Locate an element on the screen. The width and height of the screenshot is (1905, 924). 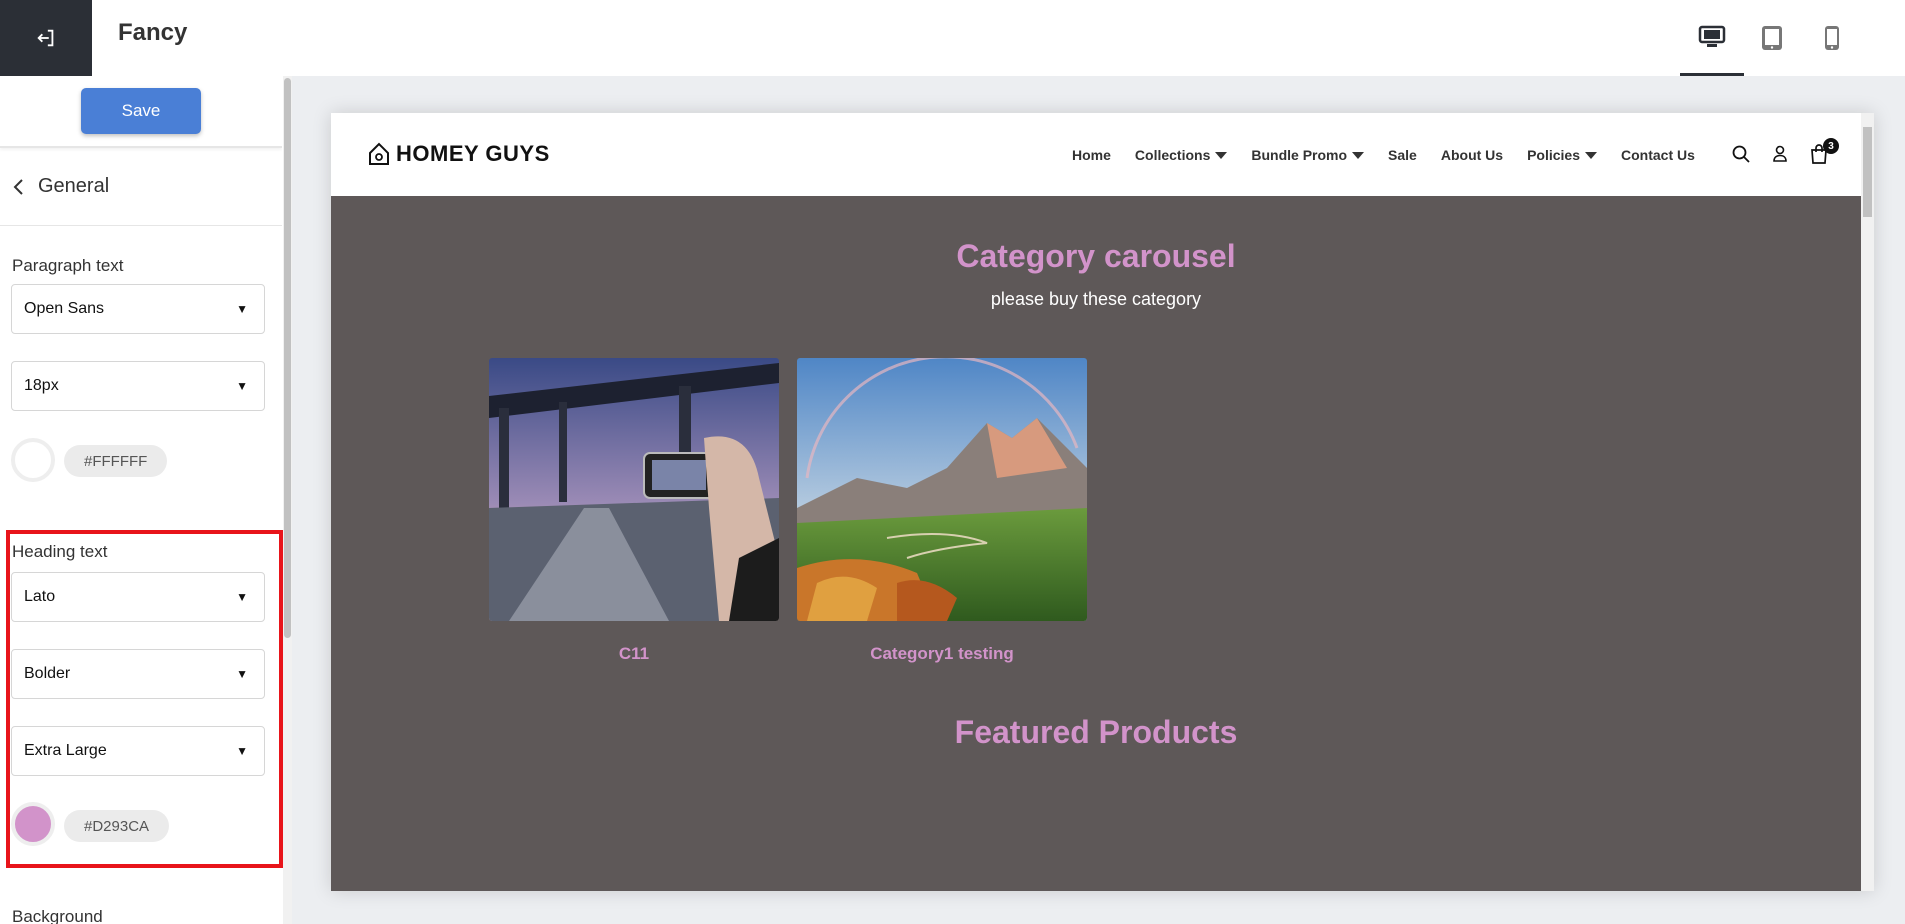
mobile-icon is located at coordinates (1832, 38).